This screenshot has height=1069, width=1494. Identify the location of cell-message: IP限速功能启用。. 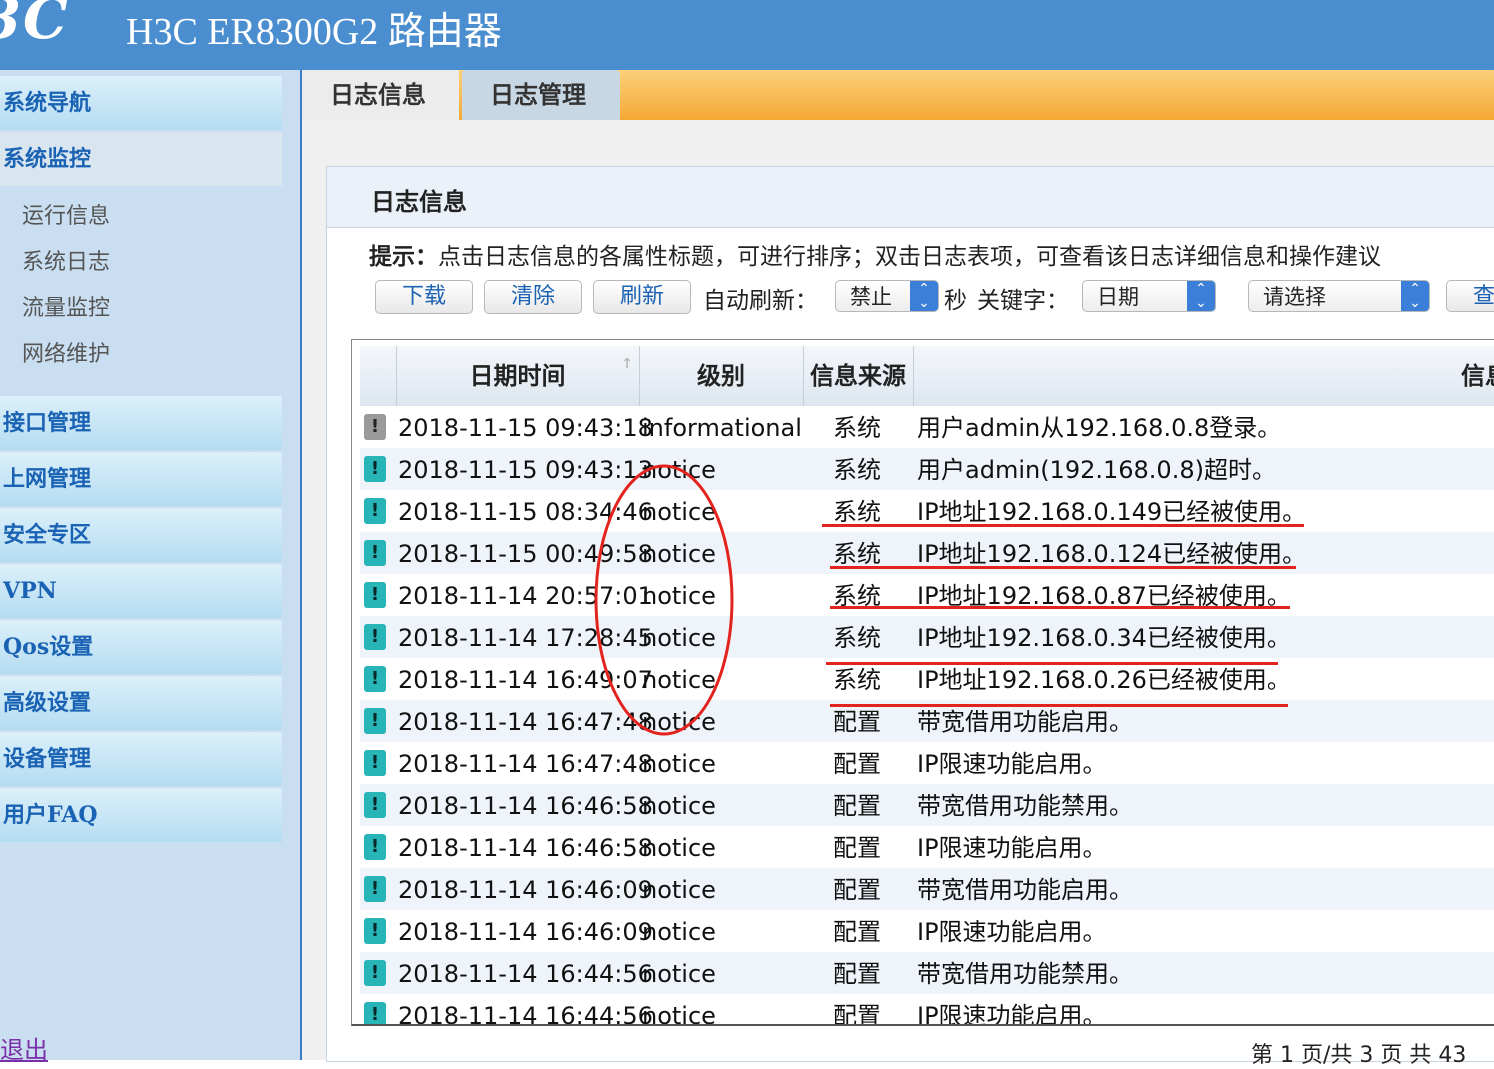
(1012, 932).